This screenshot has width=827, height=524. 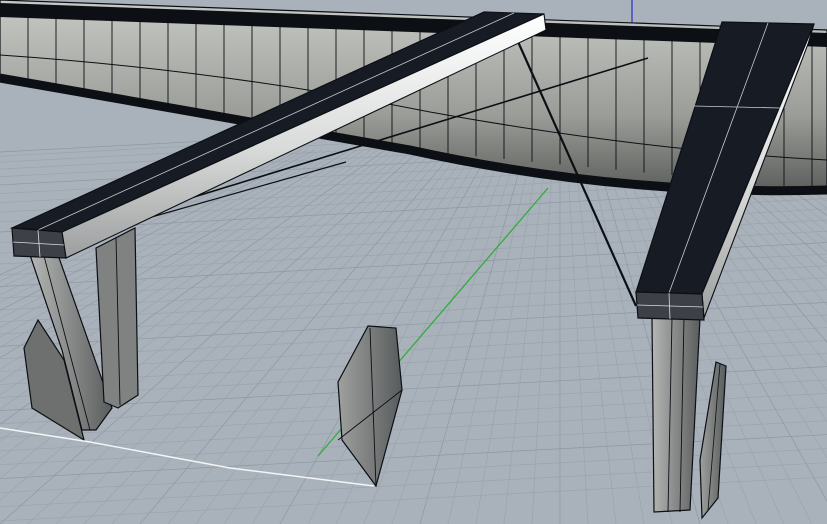 I want to click on center-fin, so click(x=370, y=406).